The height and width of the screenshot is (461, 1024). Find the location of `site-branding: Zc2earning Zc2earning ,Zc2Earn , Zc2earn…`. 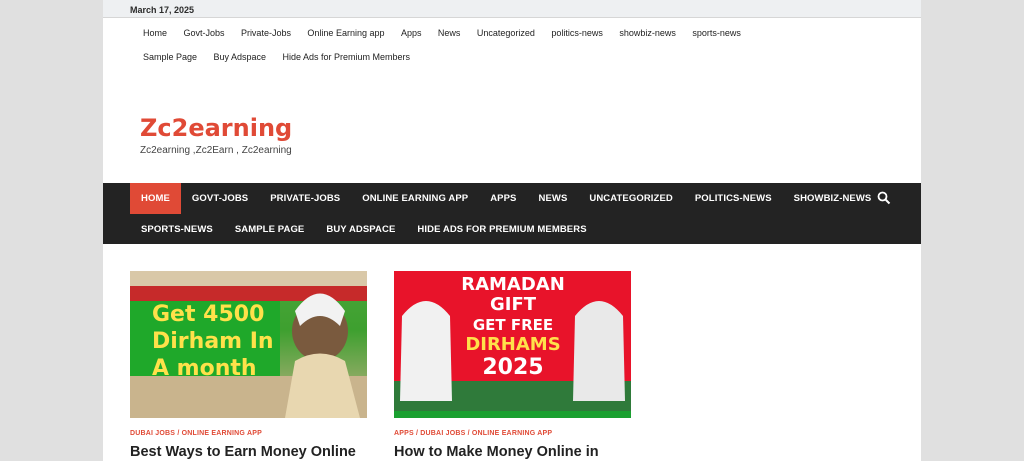

site-branding: Zc2earning Zc2earning ,Zc2Earn , Zc2earn… is located at coordinates (216, 135).